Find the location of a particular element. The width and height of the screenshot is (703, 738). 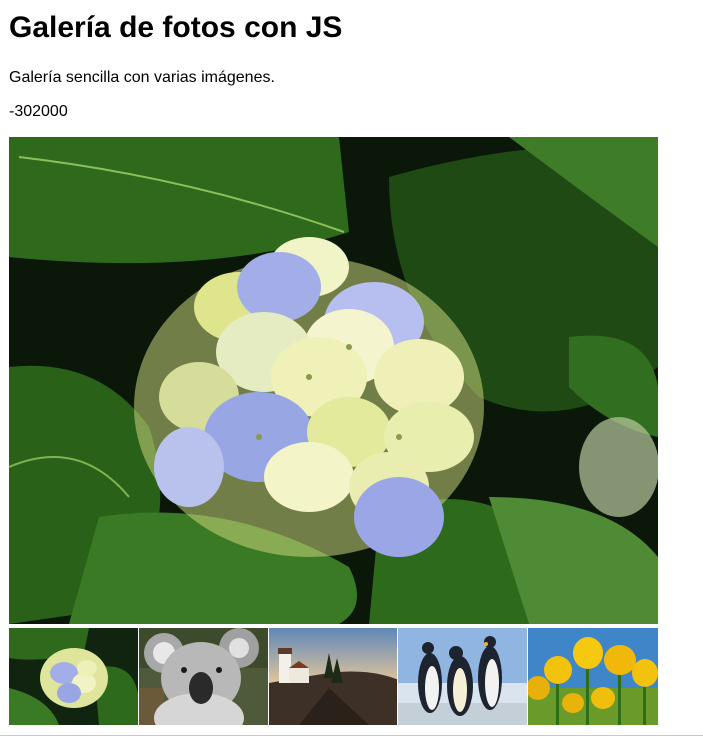

thumbnail-penguins is located at coordinates (463, 676).